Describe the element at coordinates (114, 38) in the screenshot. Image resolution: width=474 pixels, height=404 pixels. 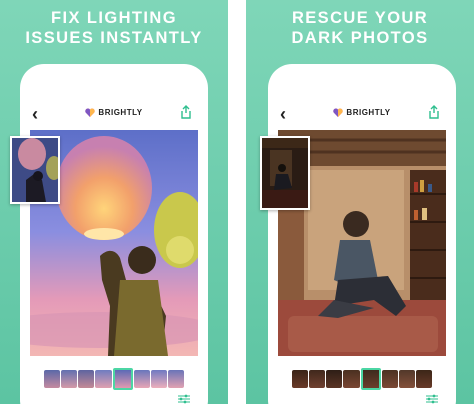
I see `headline-line-2: ISSUES INSTANTLY` at that location.